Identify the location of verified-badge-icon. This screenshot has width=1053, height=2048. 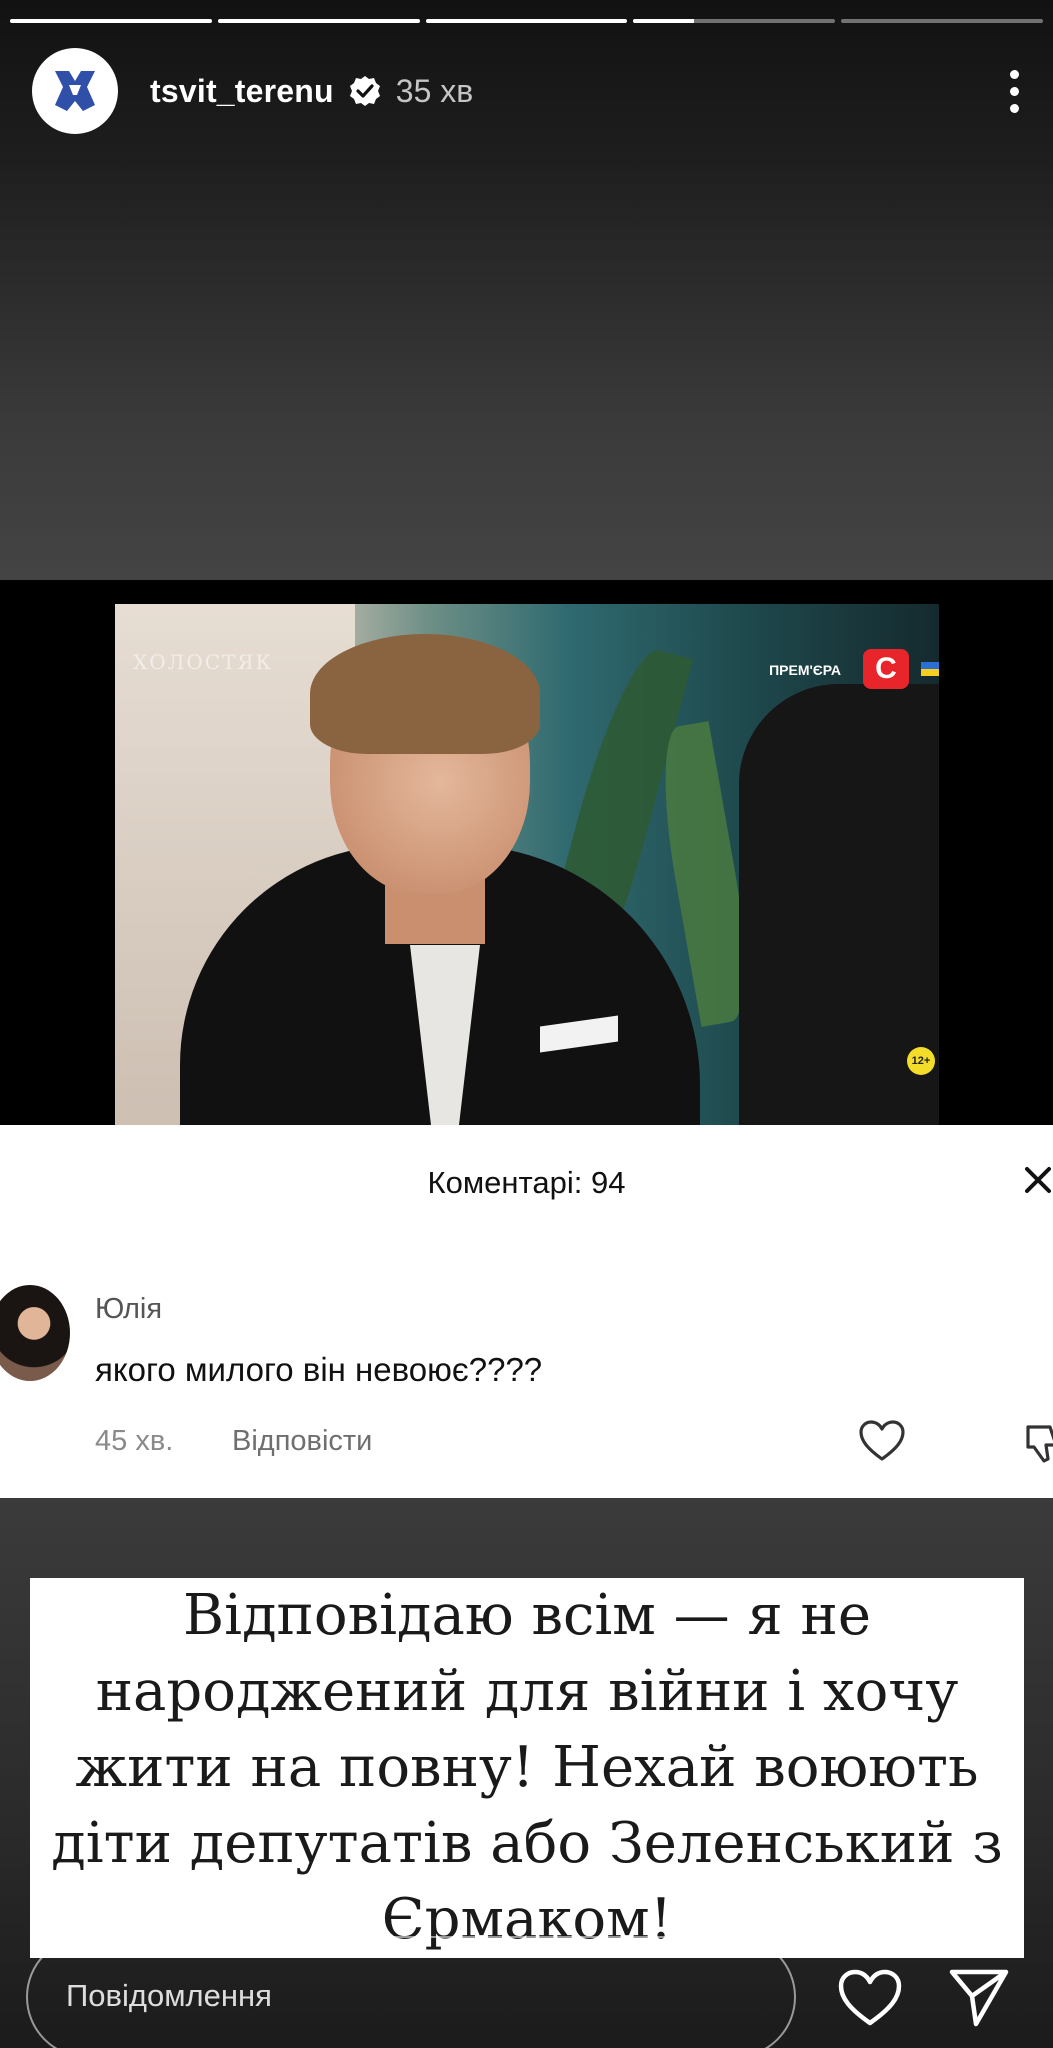
(364, 91).